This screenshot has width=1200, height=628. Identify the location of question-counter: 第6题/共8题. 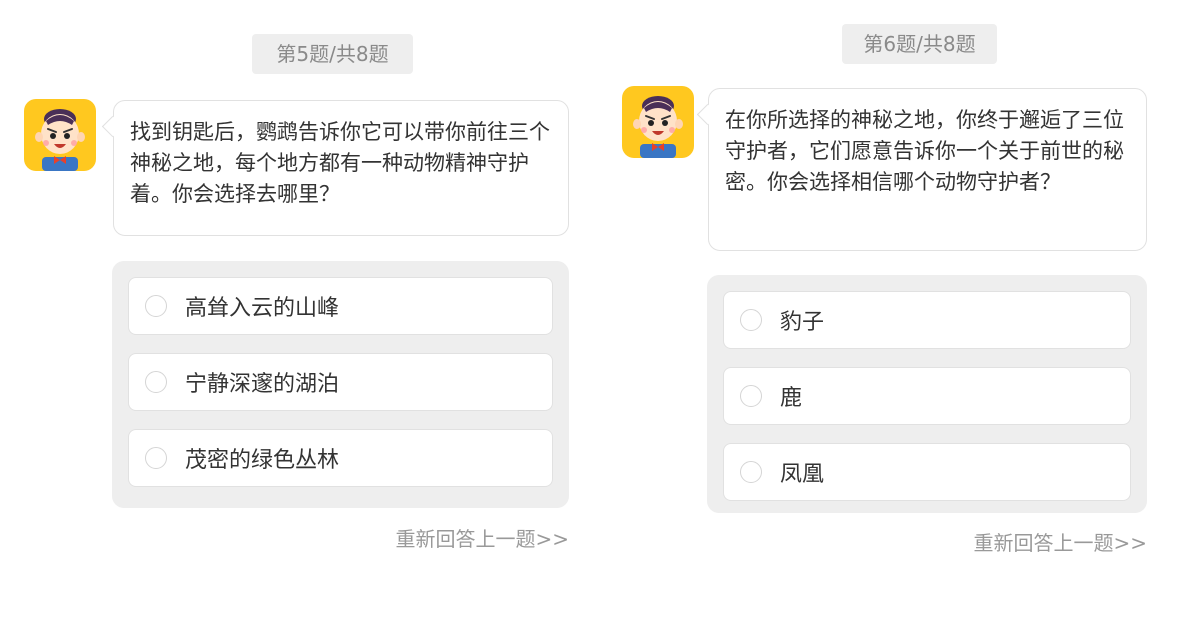
(919, 44).